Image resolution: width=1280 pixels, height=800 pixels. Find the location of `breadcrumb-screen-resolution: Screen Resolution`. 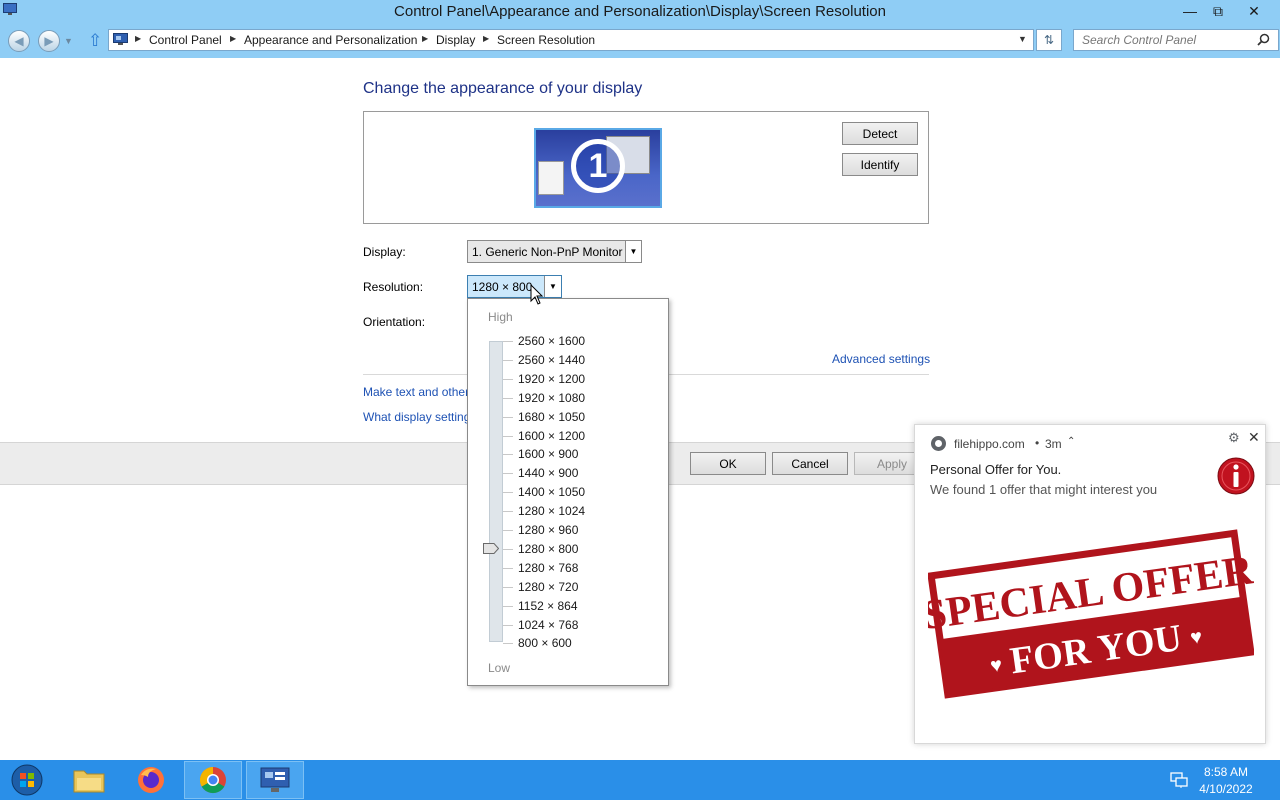

breadcrumb-screen-resolution: Screen Resolution is located at coordinates (546, 40).